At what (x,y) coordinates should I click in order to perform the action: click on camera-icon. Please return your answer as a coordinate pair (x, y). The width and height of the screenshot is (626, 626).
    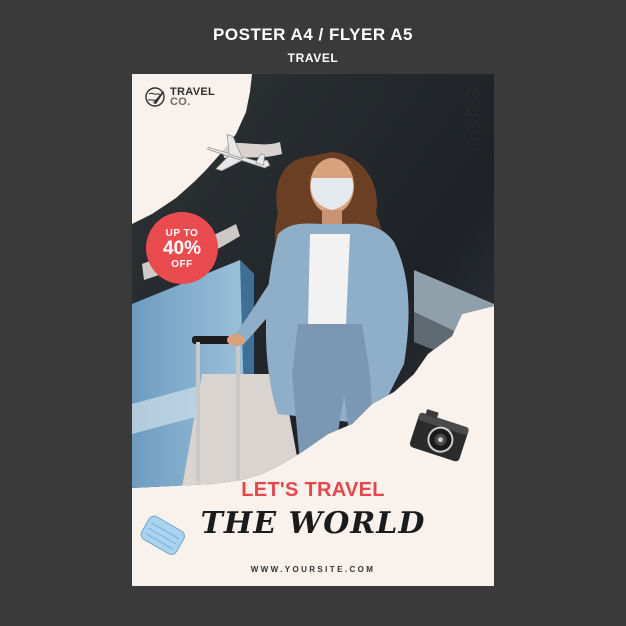
    Looking at the image, I should click on (439, 435).